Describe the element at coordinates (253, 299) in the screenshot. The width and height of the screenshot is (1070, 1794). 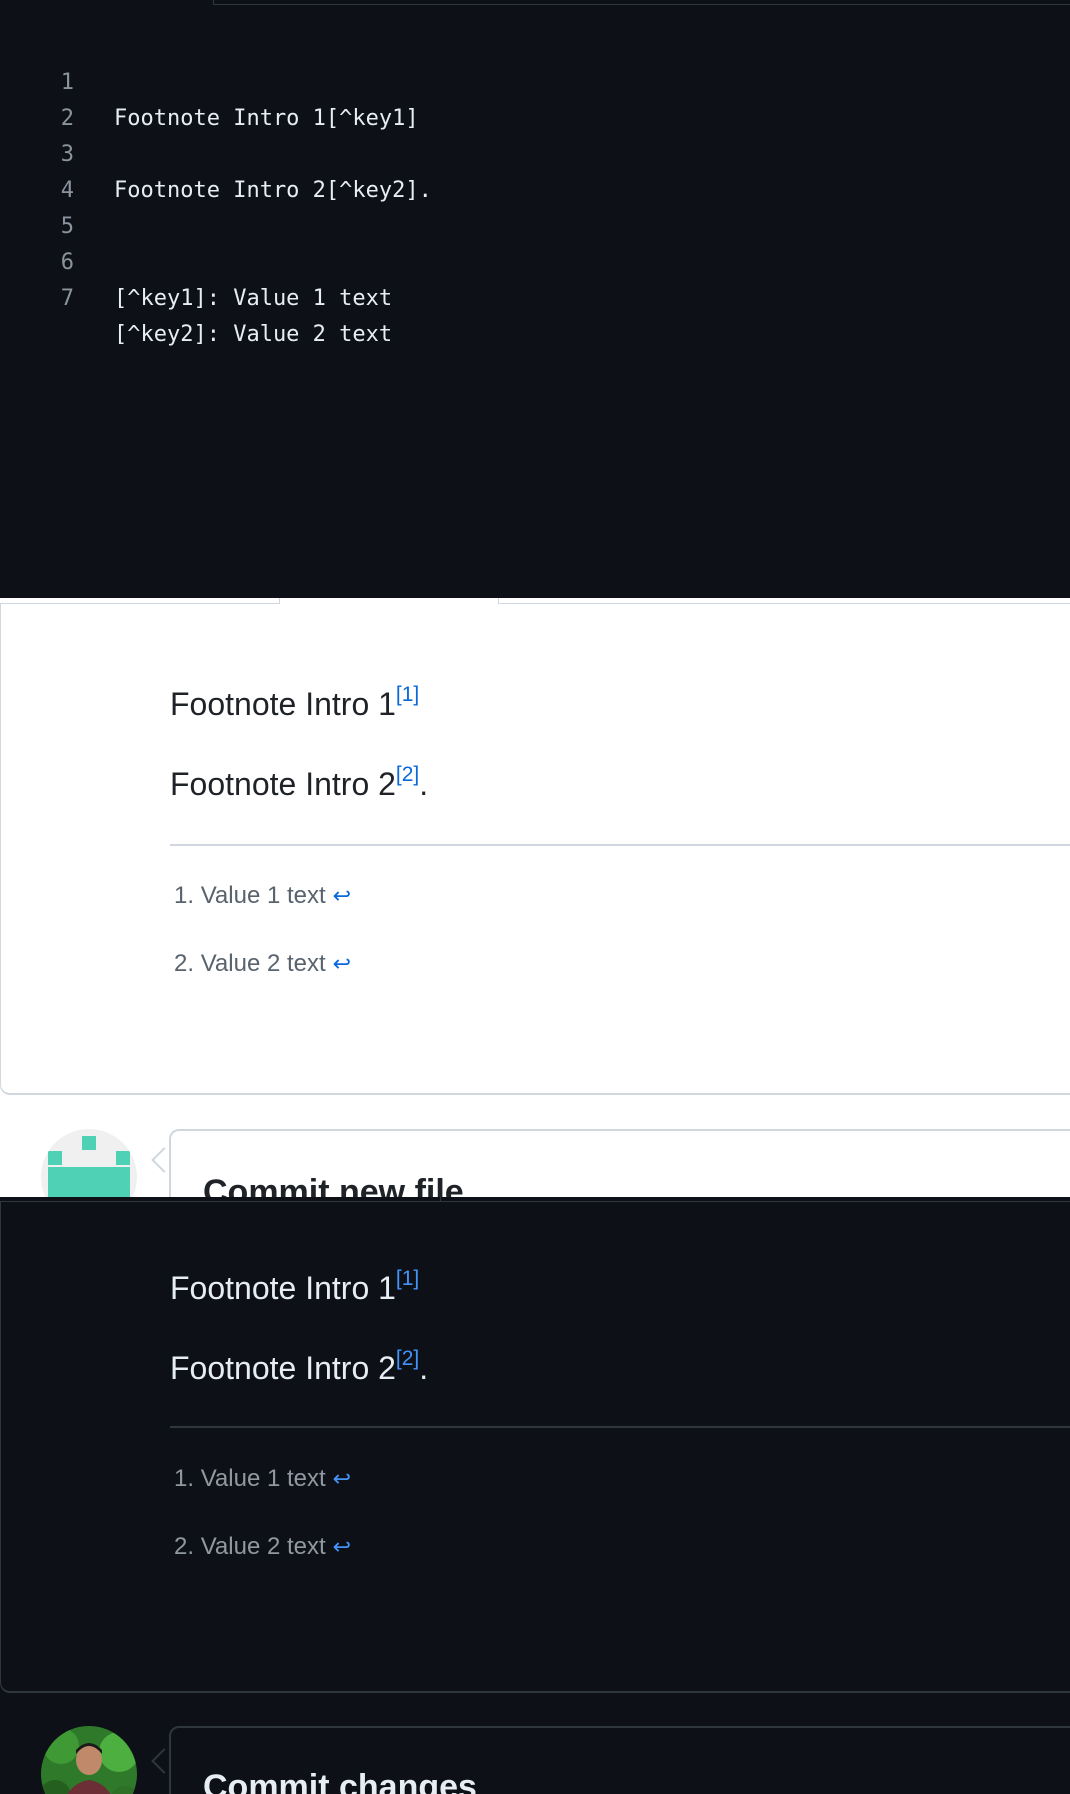
I see `line-code: [^key1]: Value 1 text` at that location.